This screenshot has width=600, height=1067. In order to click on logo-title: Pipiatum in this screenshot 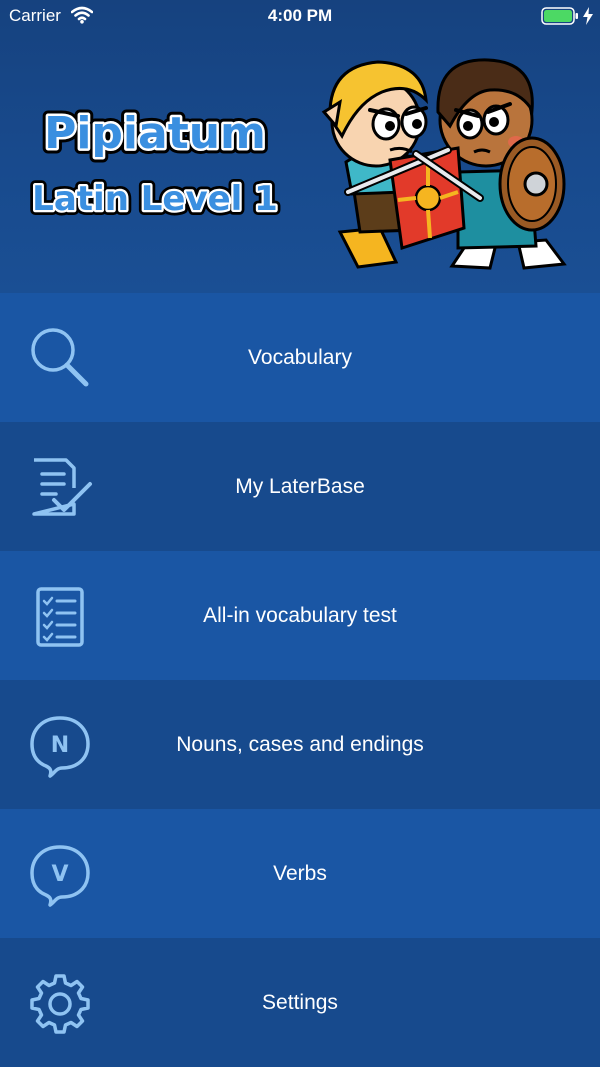, I will do `click(155, 133)`.